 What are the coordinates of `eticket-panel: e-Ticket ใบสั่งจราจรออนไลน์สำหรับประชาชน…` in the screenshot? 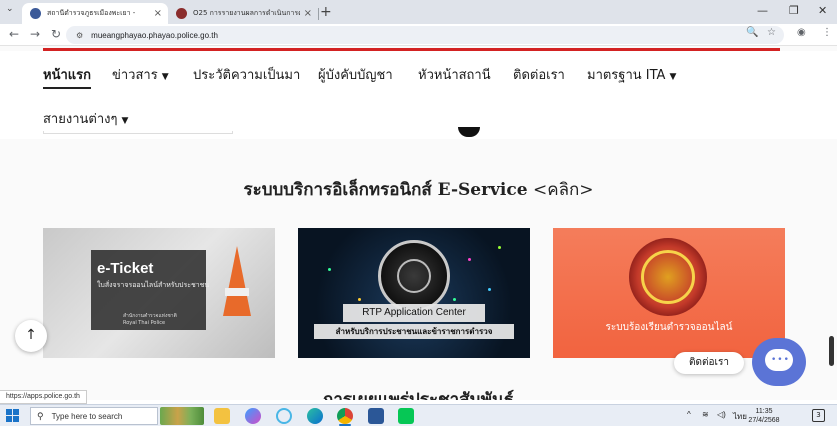 It's located at (150, 290).